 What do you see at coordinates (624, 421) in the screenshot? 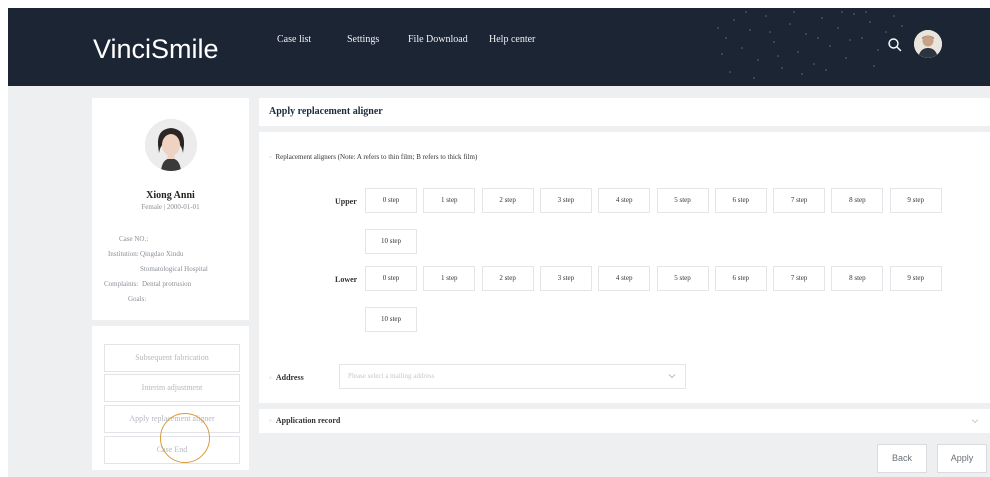
I see `application-record-collapse: ◦ Application record` at bounding box center [624, 421].